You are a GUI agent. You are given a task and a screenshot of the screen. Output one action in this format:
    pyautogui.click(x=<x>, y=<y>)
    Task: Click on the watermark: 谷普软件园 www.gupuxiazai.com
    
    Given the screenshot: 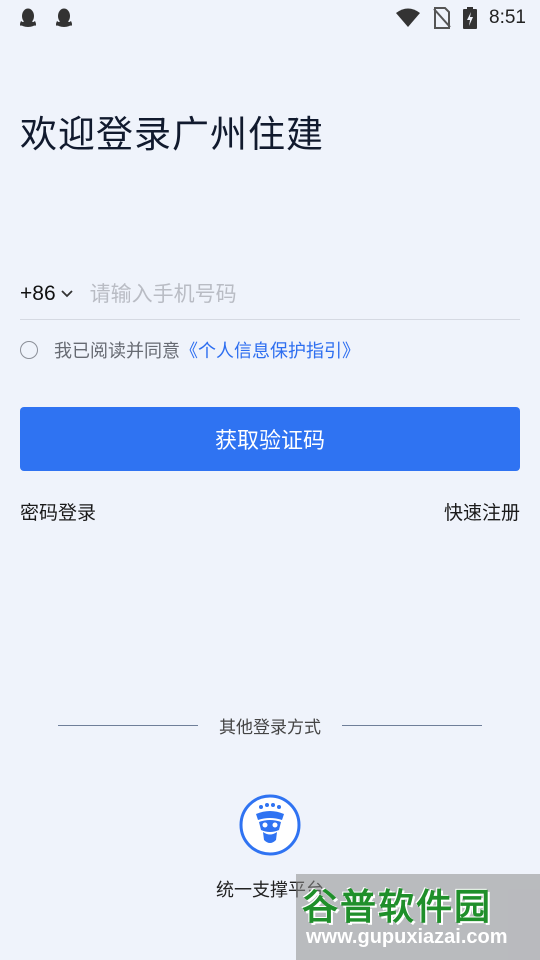 What is the action you would take?
    pyautogui.click(x=418, y=917)
    